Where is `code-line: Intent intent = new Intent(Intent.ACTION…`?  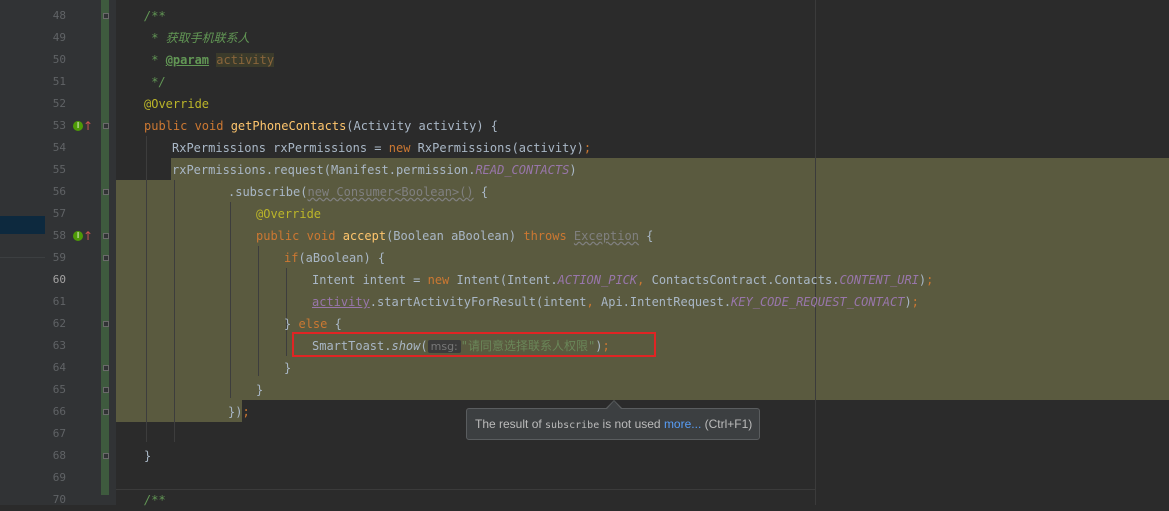
code-line: Intent intent = new Intent(Intent.ACTION… is located at coordinates (740, 280).